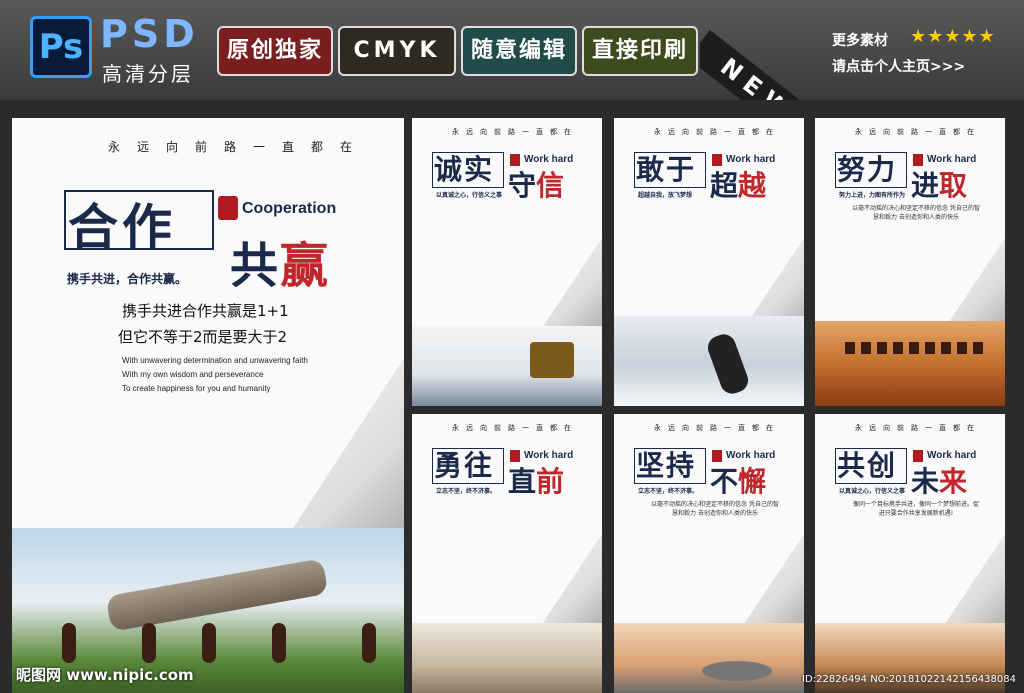 This screenshot has width=1024, height=693. What do you see at coordinates (872, 195) in the screenshot?
I see `poster-slogan: 努力上进，力图有所作为` at bounding box center [872, 195].